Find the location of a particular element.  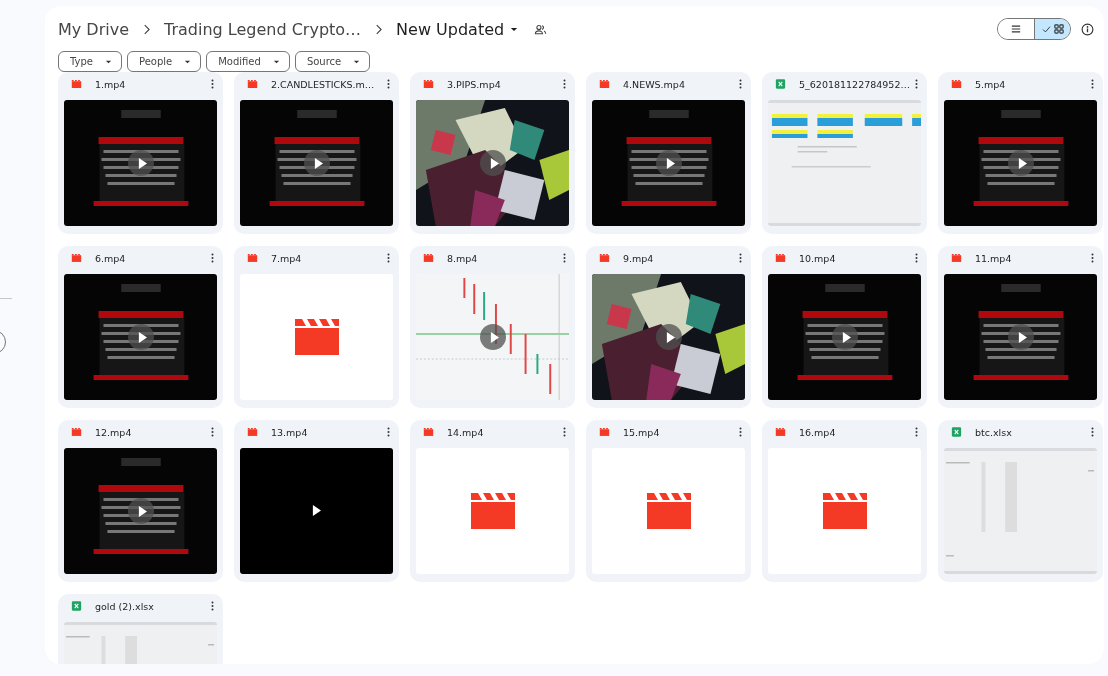

file-card: 14.mp4 is located at coordinates (492, 501).